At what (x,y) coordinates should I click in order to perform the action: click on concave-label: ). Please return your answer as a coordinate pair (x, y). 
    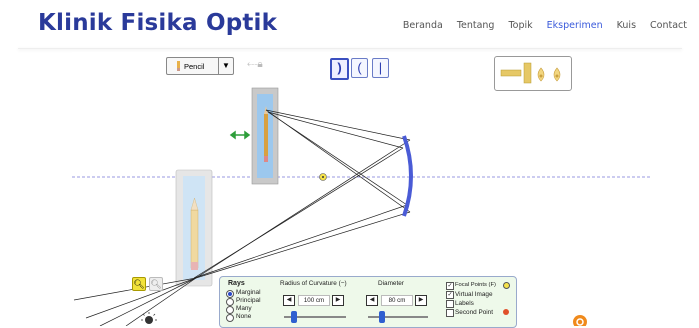
    Looking at the image, I should click on (339, 67).